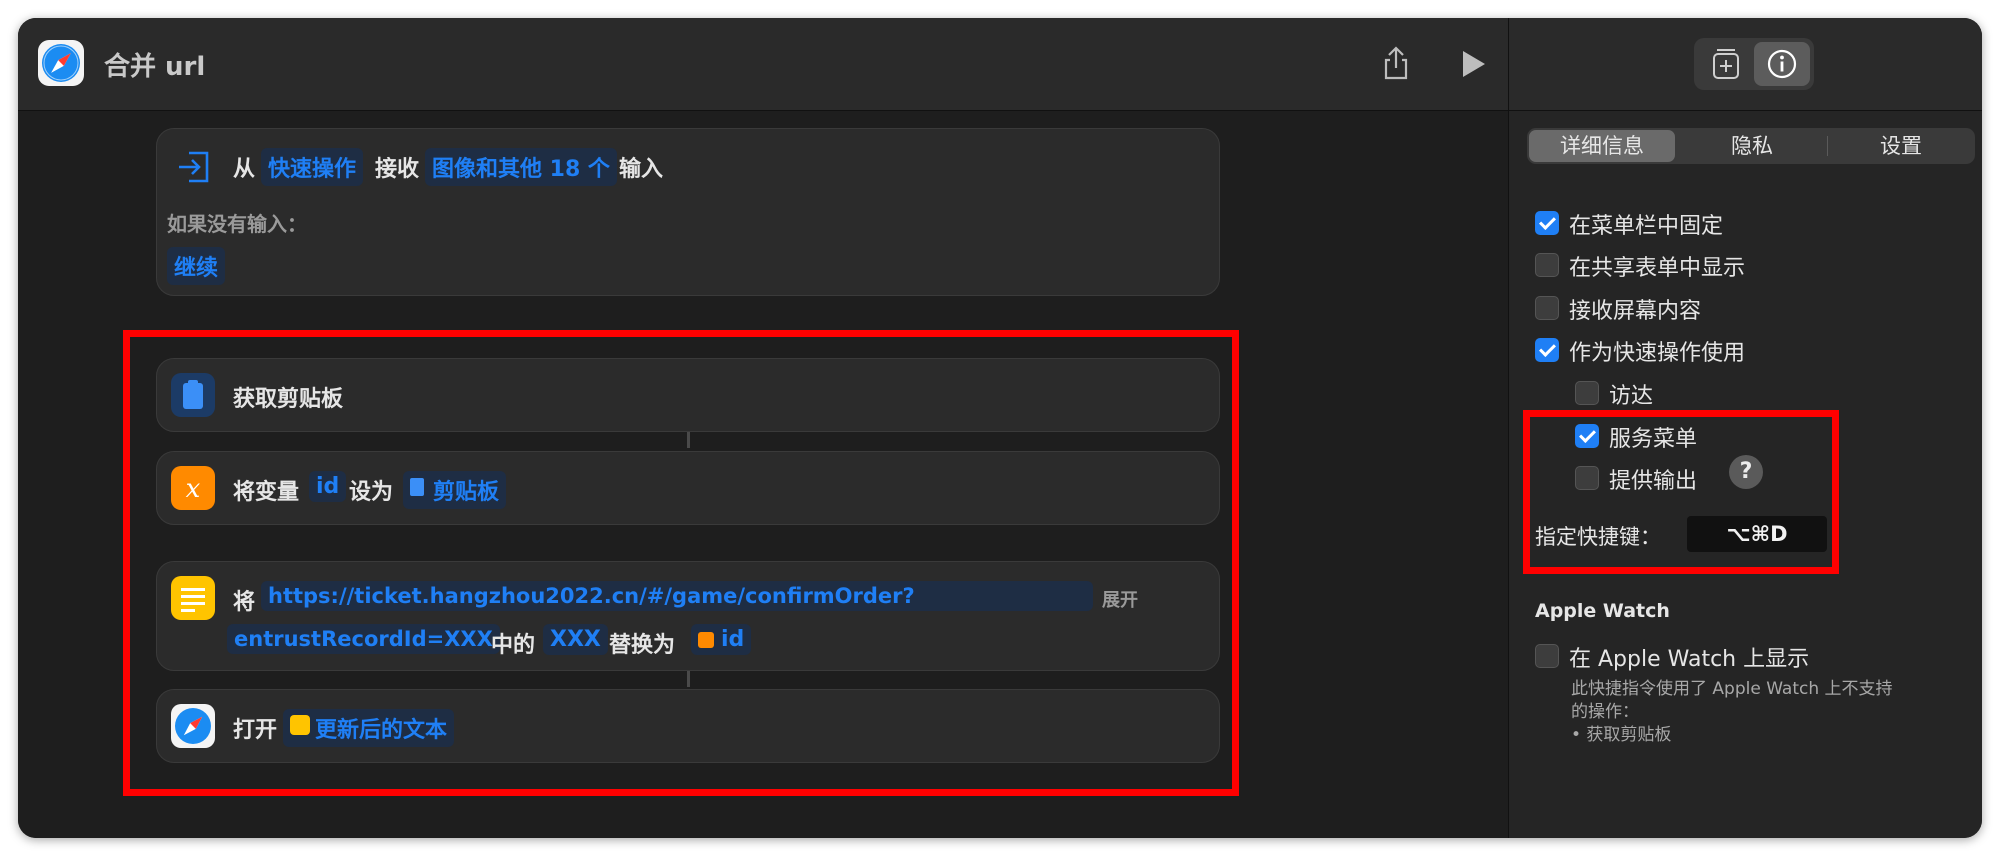  Describe the element at coordinates (1621, 735) in the screenshot. I see `apple-watch-note: • 获取剪贴板` at that location.